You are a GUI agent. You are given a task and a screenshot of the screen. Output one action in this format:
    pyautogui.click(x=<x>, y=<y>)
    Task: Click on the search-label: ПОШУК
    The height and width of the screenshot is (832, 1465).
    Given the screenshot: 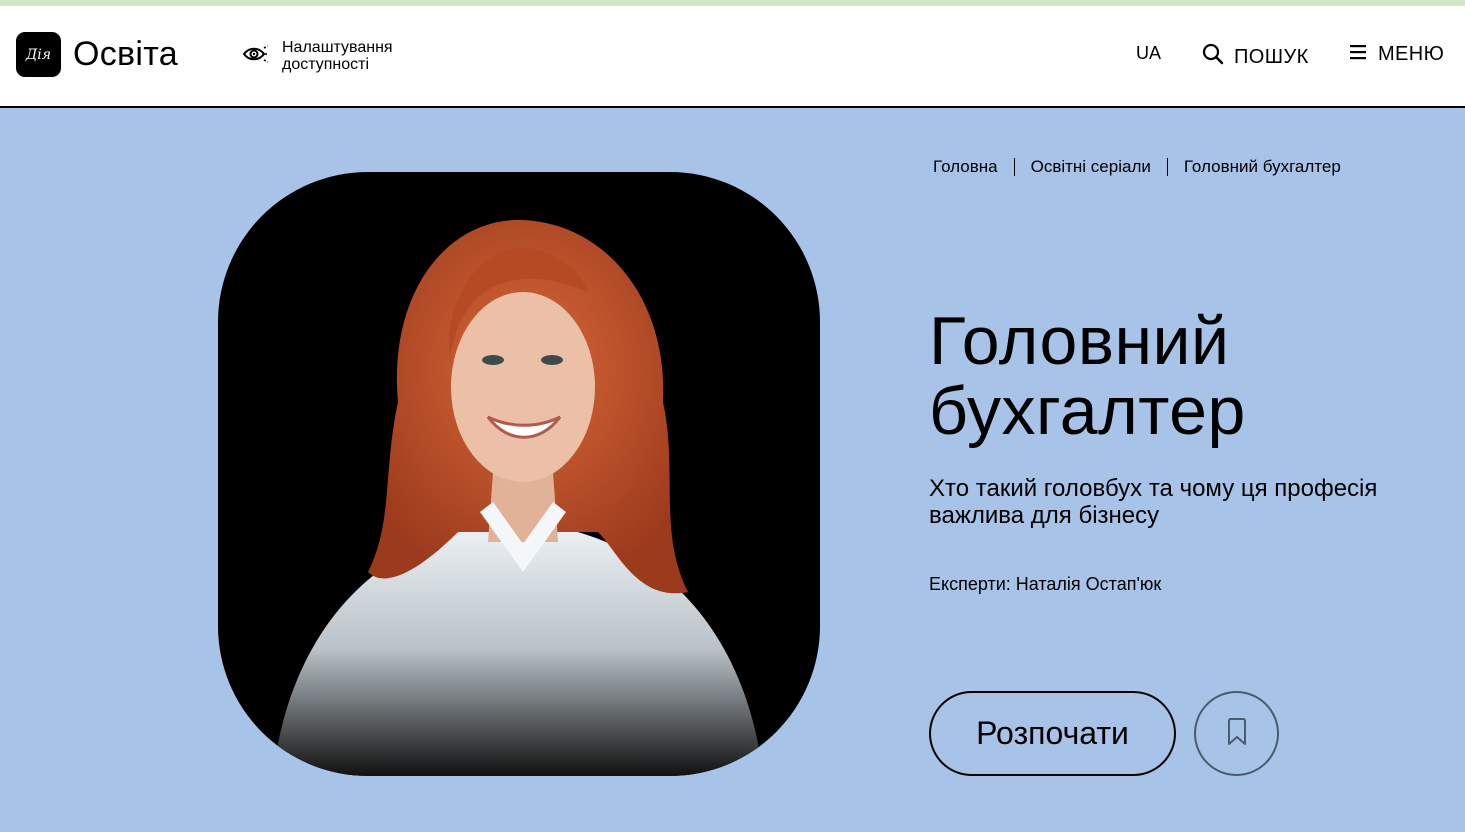 What is the action you would take?
    pyautogui.click(x=1271, y=56)
    